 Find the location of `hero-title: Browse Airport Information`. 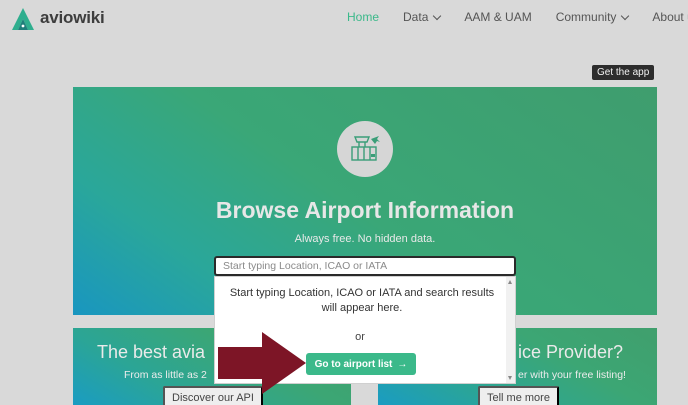

hero-title: Browse Airport Information is located at coordinates (365, 210).